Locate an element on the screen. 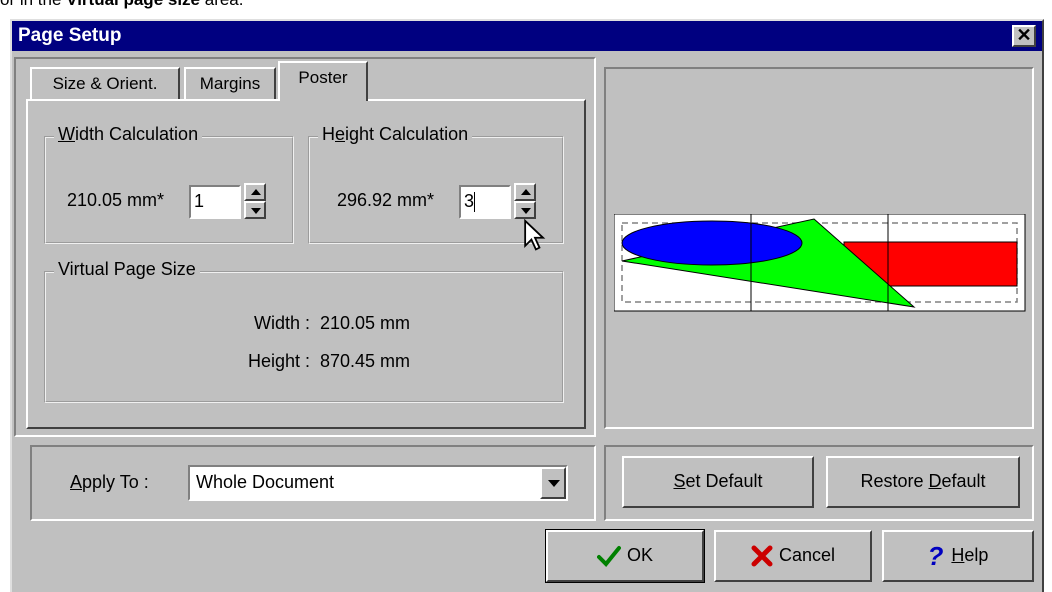 The height and width of the screenshot is (592, 1052). tab-label: Size & Orient. is located at coordinates (105, 83).